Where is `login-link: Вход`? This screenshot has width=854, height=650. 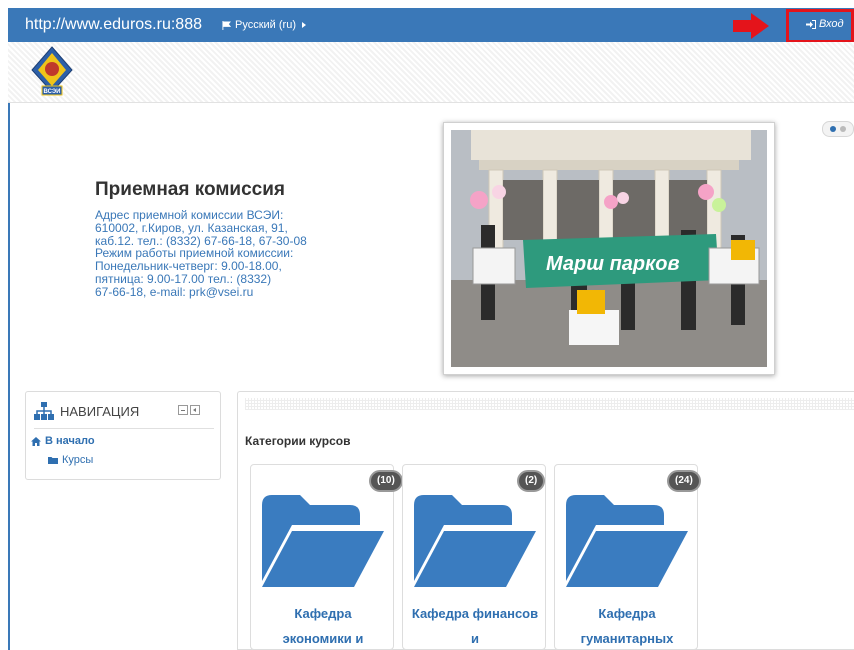 login-link: Вход is located at coordinates (825, 24).